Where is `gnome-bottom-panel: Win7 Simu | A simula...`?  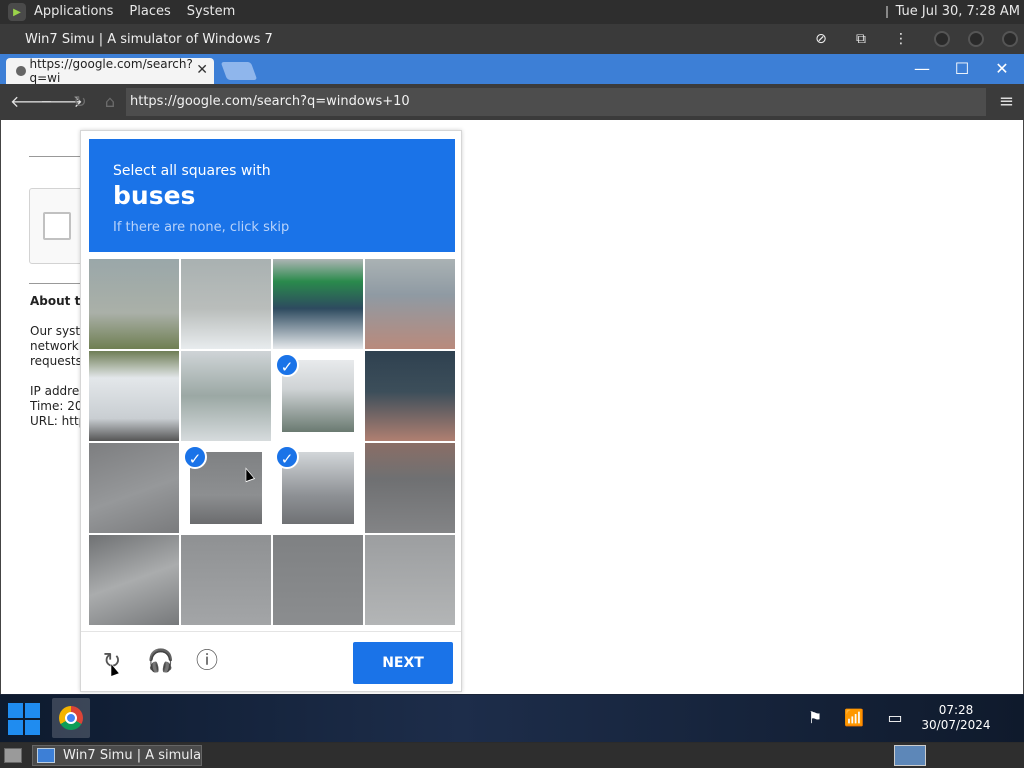 gnome-bottom-panel: Win7 Simu | A simula... is located at coordinates (512, 755).